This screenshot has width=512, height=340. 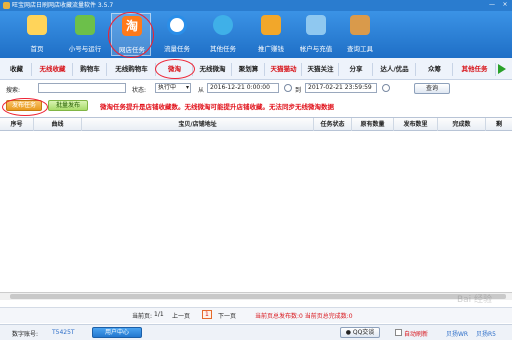 I want to click on toolbar-label: 流量任务, so click(x=177, y=49).